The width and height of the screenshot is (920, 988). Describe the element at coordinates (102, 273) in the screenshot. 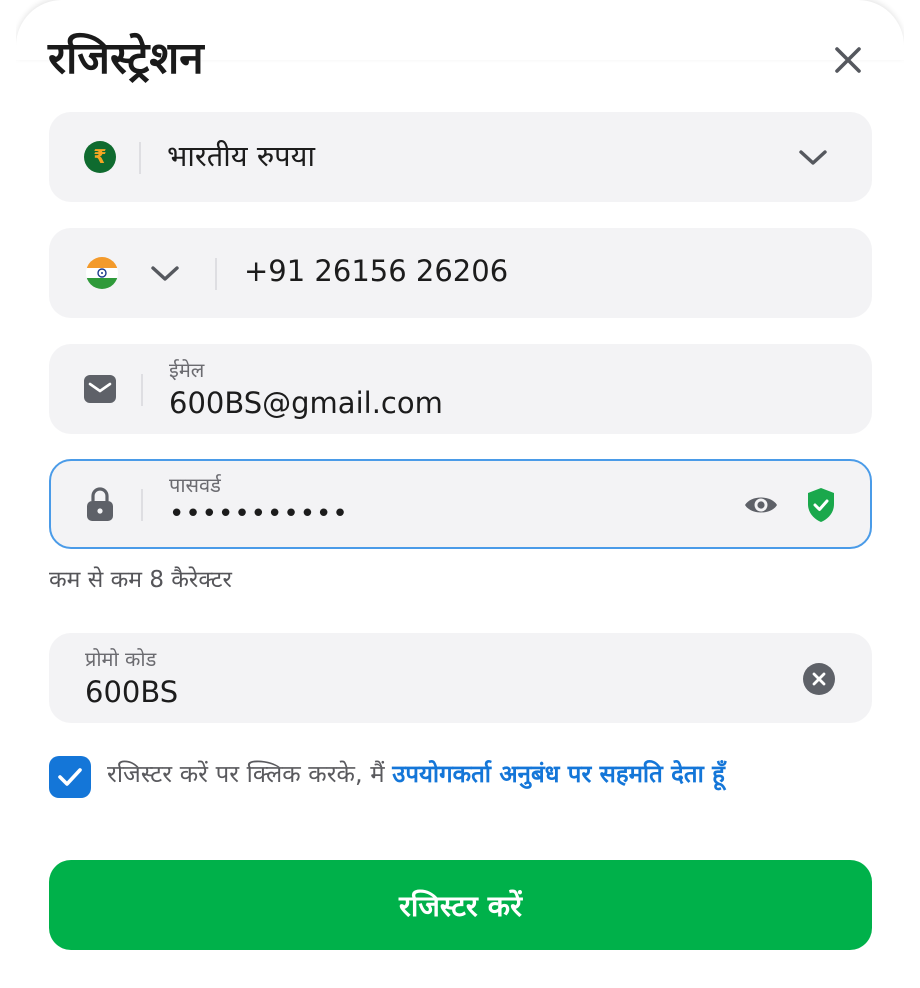

I see `india-flag-icon` at that location.